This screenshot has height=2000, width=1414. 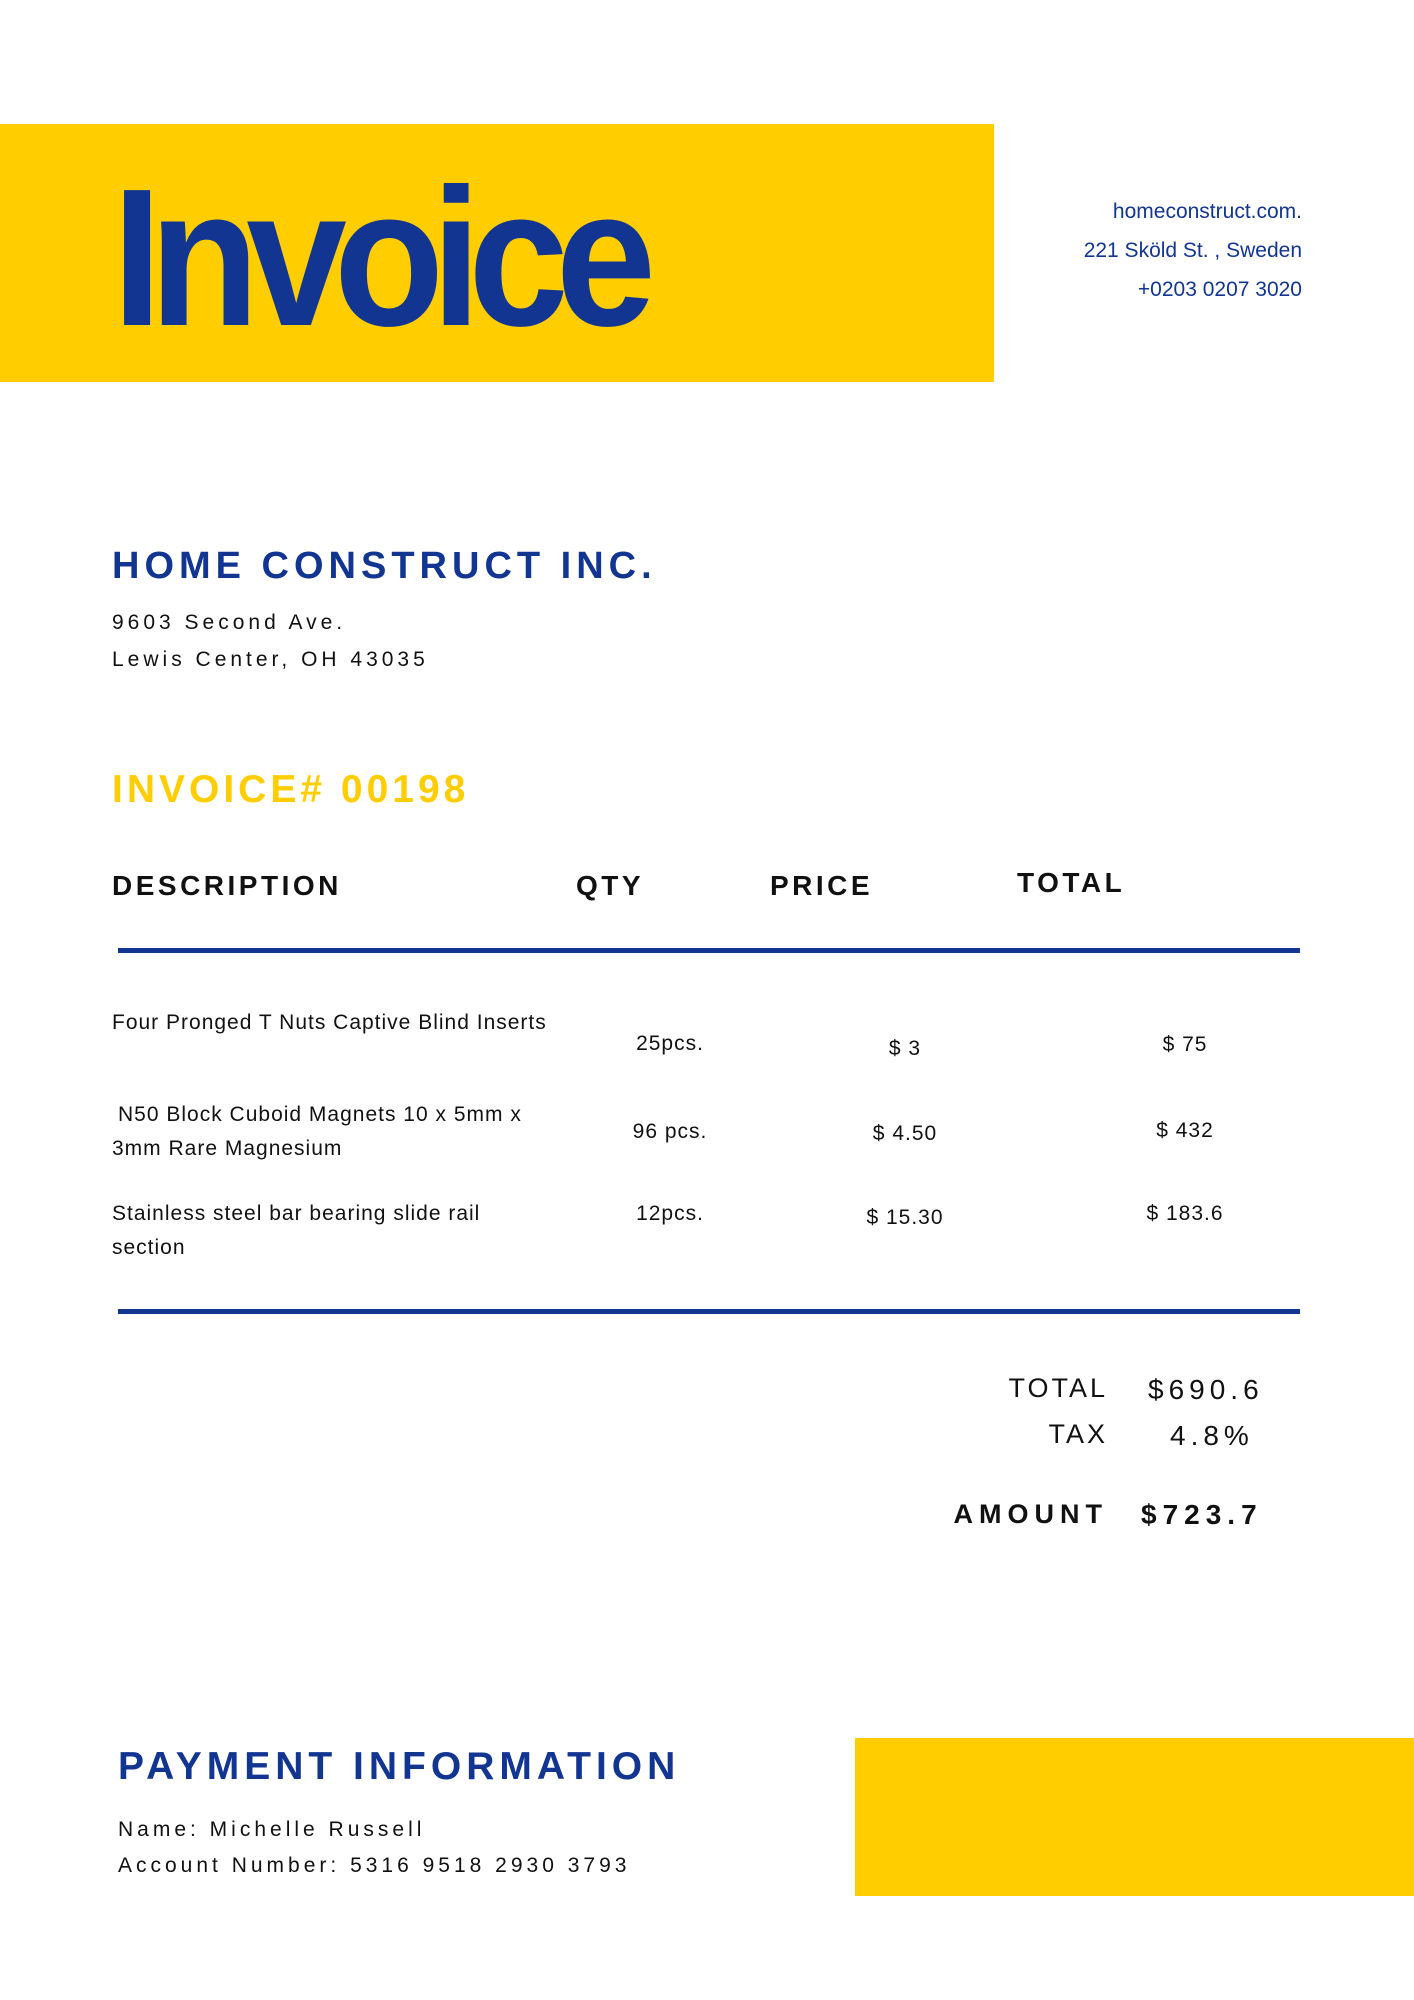 What do you see at coordinates (374, 1865) in the screenshot?
I see `payment-account: Account Number: 5316 9518 2930 3793` at bounding box center [374, 1865].